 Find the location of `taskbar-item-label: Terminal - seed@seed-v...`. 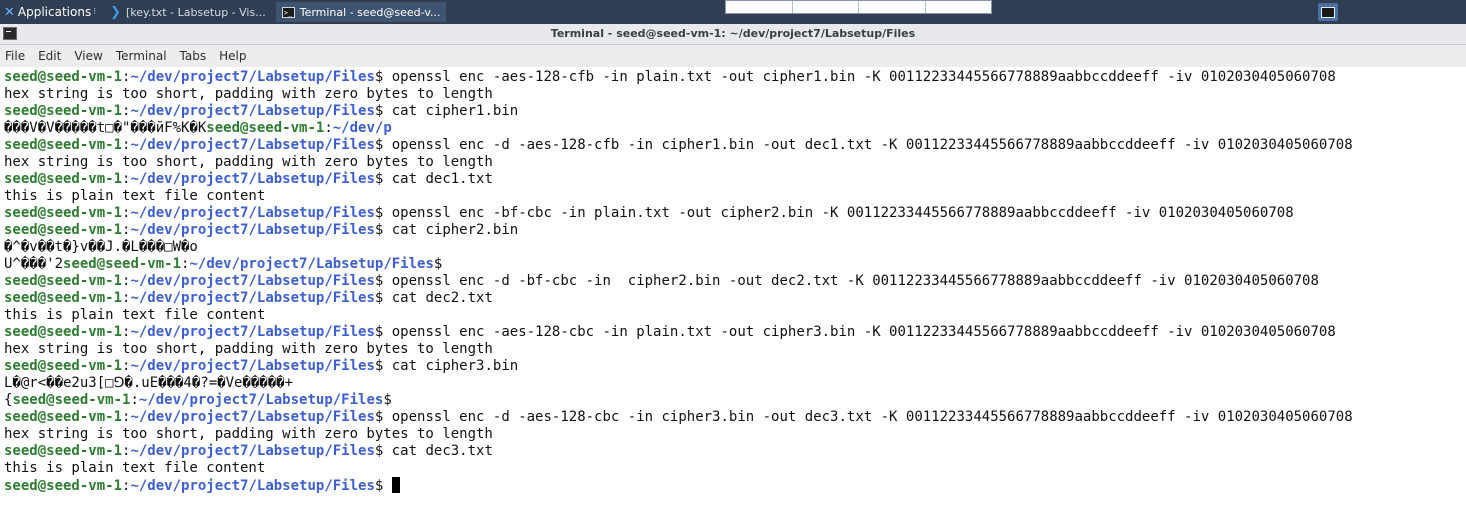

taskbar-item-label: Terminal - seed@seed-v... is located at coordinates (370, 12).